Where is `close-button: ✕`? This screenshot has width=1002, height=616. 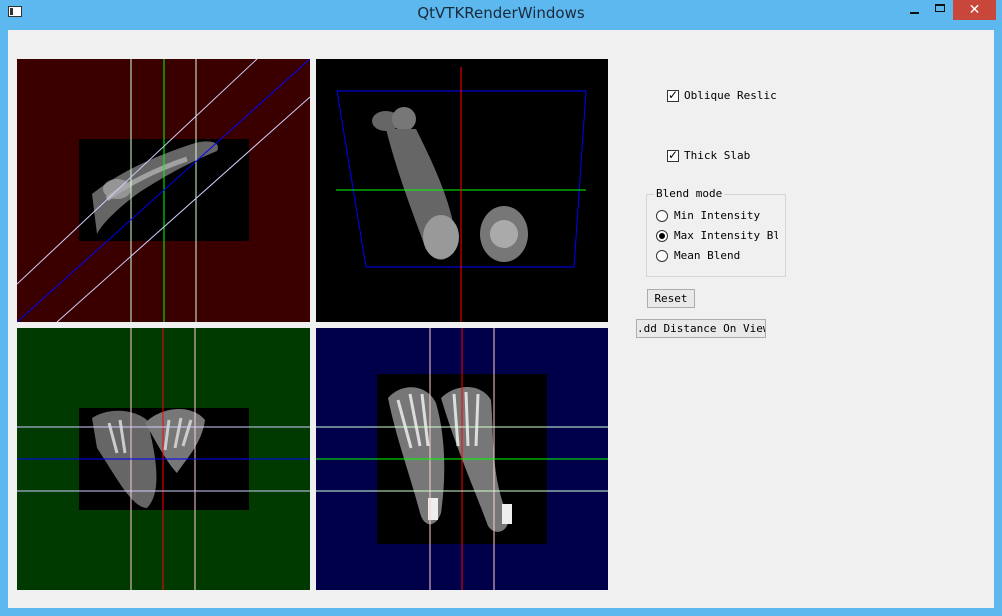
close-button: ✕ is located at coordinates (974, 10).